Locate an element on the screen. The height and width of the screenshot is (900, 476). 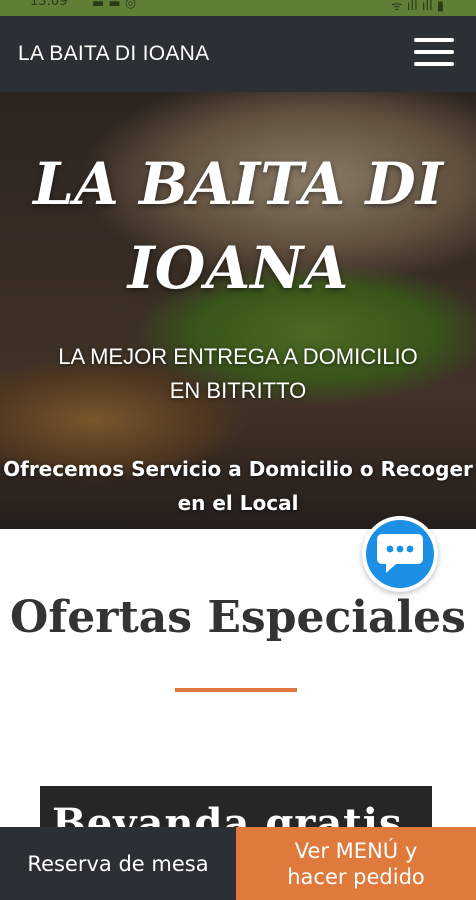
hero-service-line: en el Local is located at coordinates (238, 503).